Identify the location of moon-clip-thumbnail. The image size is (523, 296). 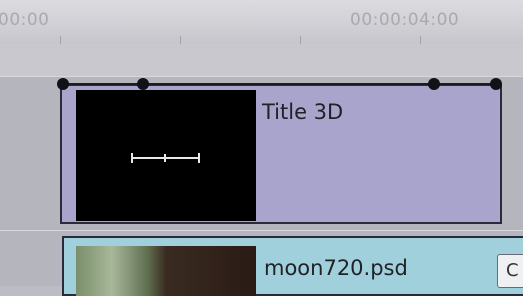
(166, 271).